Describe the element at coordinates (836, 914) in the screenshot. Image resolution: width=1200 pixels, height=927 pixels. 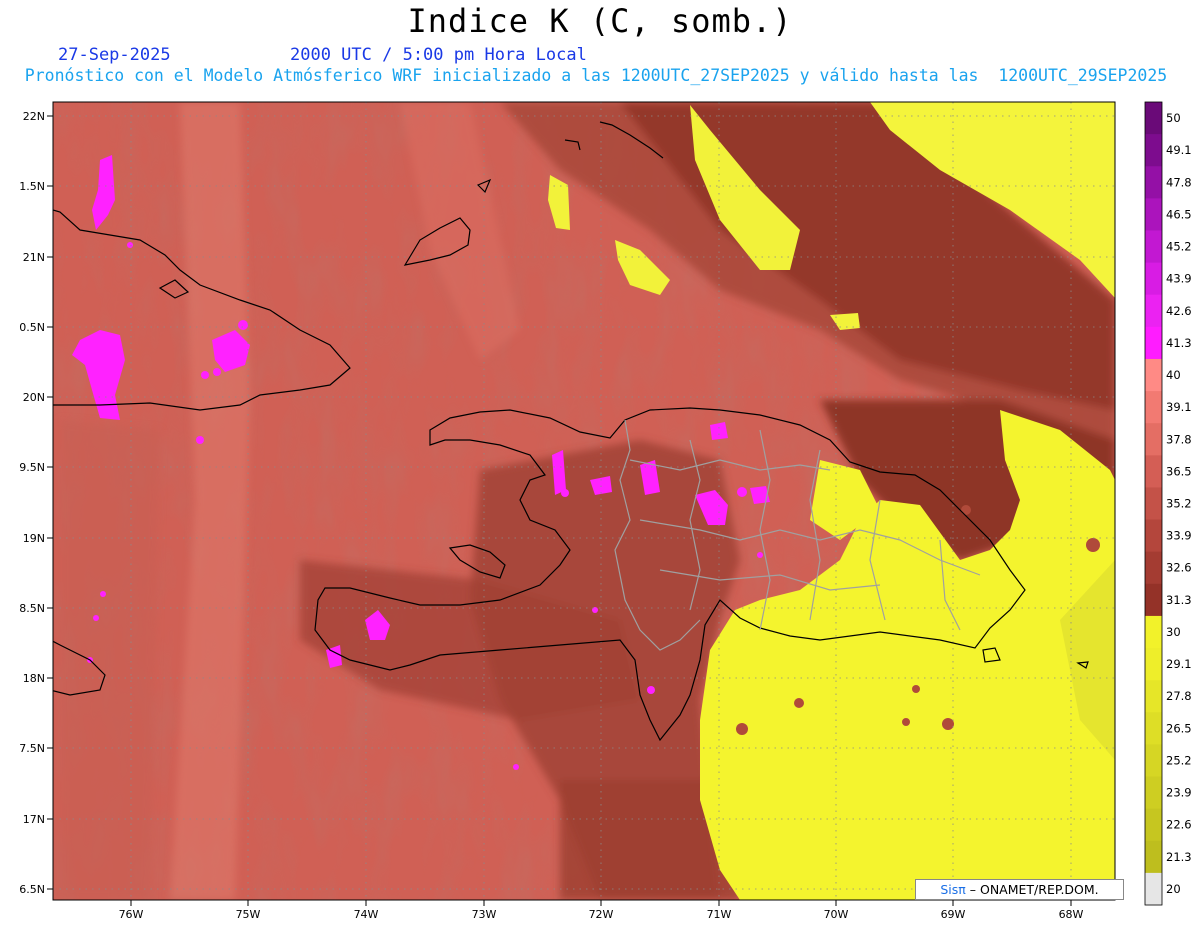
I see `lon-label: 70W` at that location.